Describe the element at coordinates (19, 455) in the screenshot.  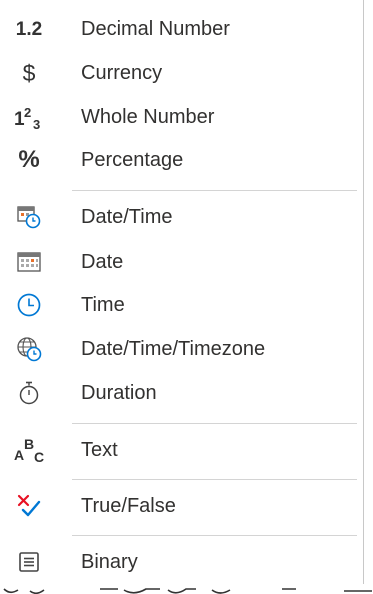
I see `svg-text: A` at that location.